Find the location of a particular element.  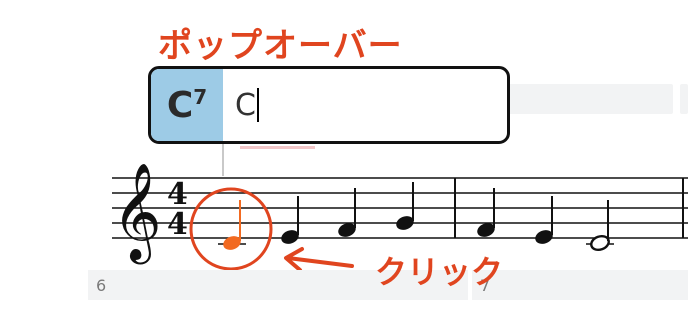

text-caret is located at coordinates (257, 105).